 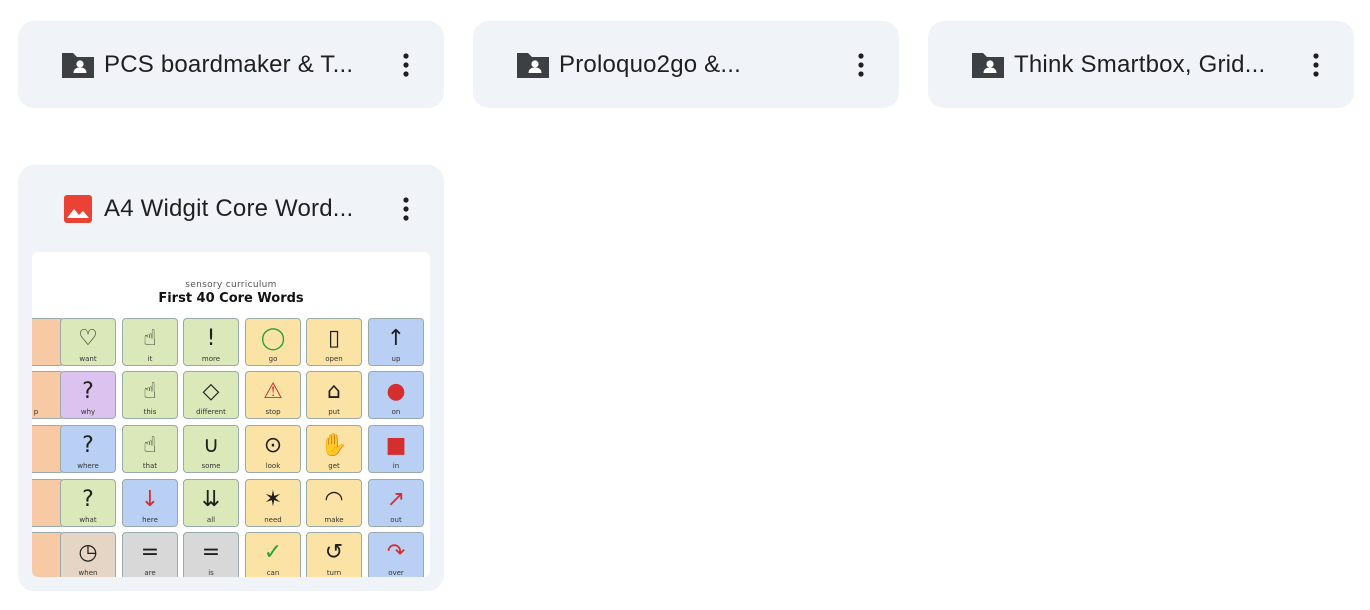 I want to click on symbol-label: are, so click(x=150, y=573).